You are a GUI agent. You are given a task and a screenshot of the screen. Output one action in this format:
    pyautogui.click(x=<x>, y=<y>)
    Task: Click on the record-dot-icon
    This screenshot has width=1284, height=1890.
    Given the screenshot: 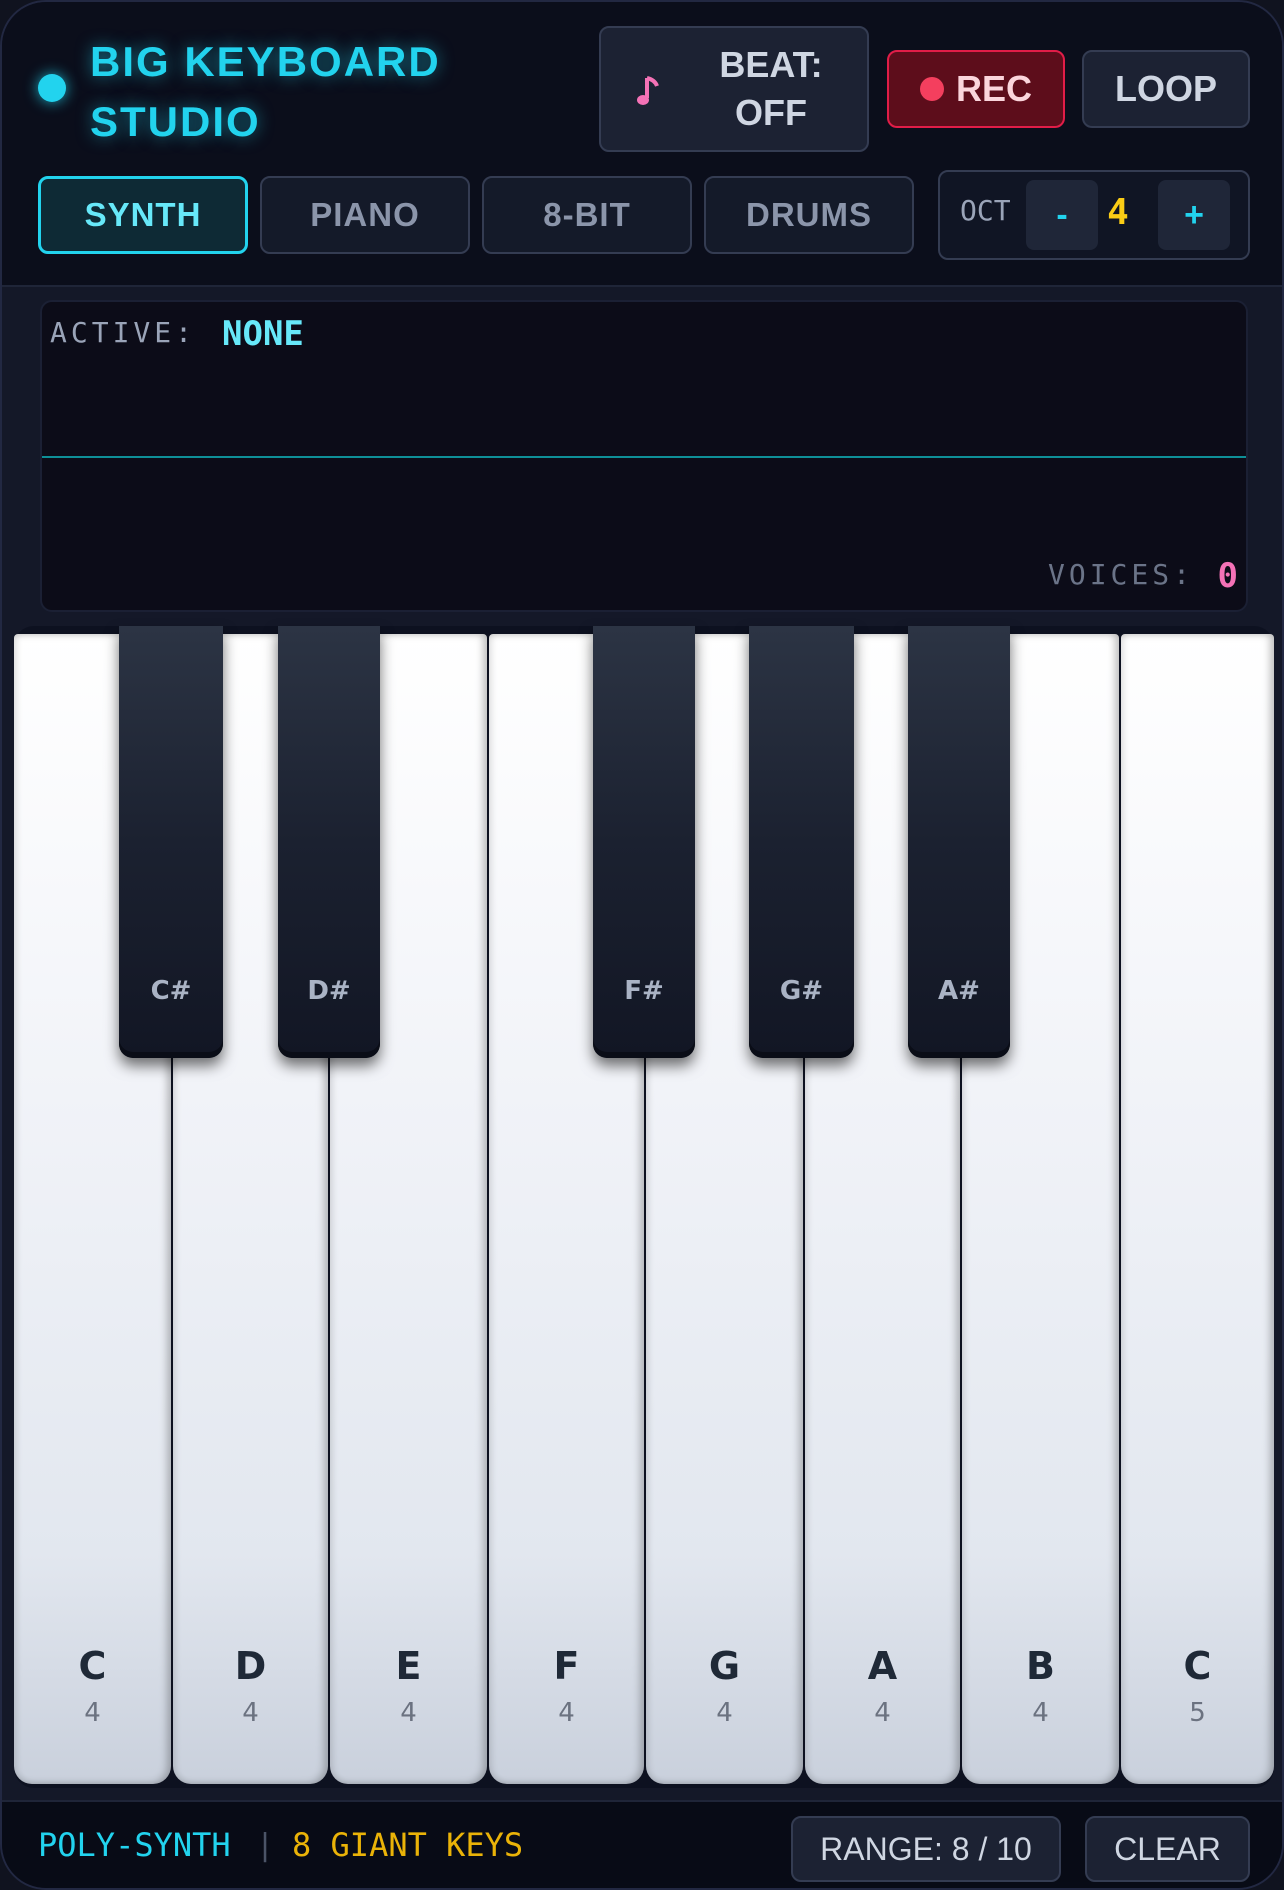 What is the action you would take?
    pyautogui.click(x=931, y=89)
    